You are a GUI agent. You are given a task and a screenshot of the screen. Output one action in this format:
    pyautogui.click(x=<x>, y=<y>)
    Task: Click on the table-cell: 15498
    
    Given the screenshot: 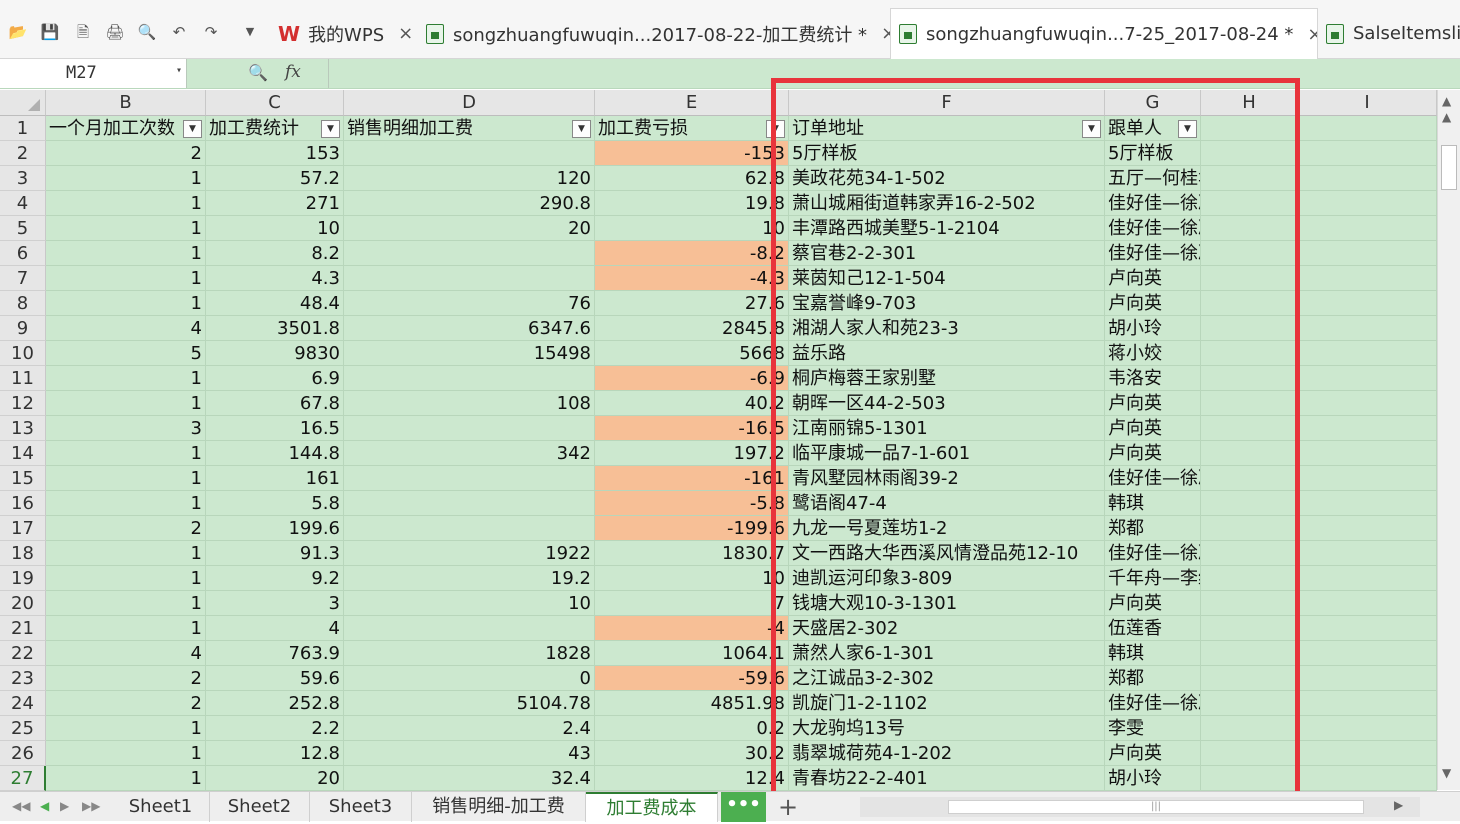 What is the action you would take?
    pyautogui.click(x=469, y=353)
    